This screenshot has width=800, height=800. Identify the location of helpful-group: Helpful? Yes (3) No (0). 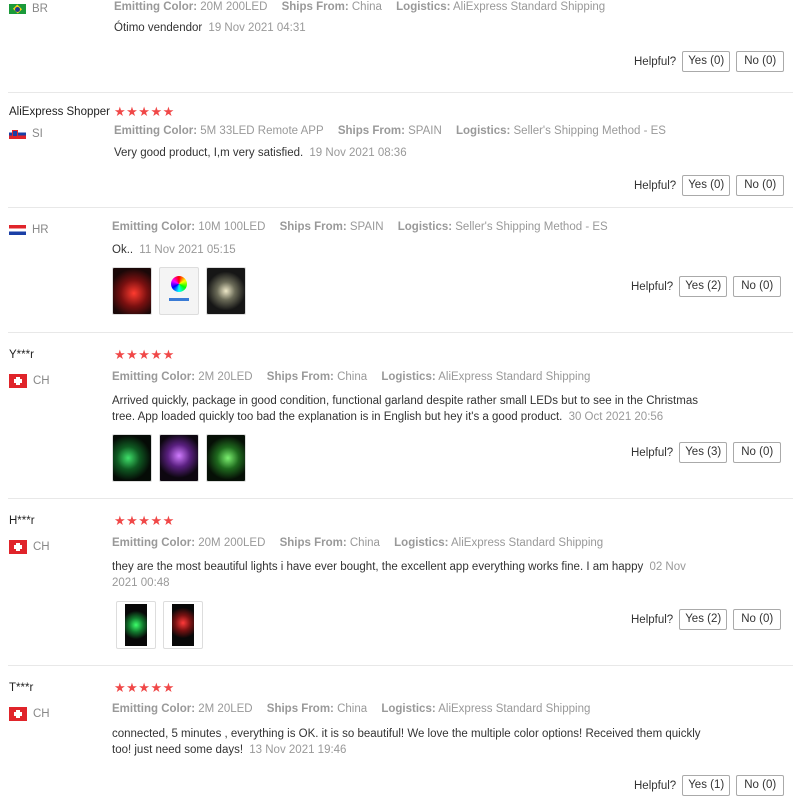
(706, 452).